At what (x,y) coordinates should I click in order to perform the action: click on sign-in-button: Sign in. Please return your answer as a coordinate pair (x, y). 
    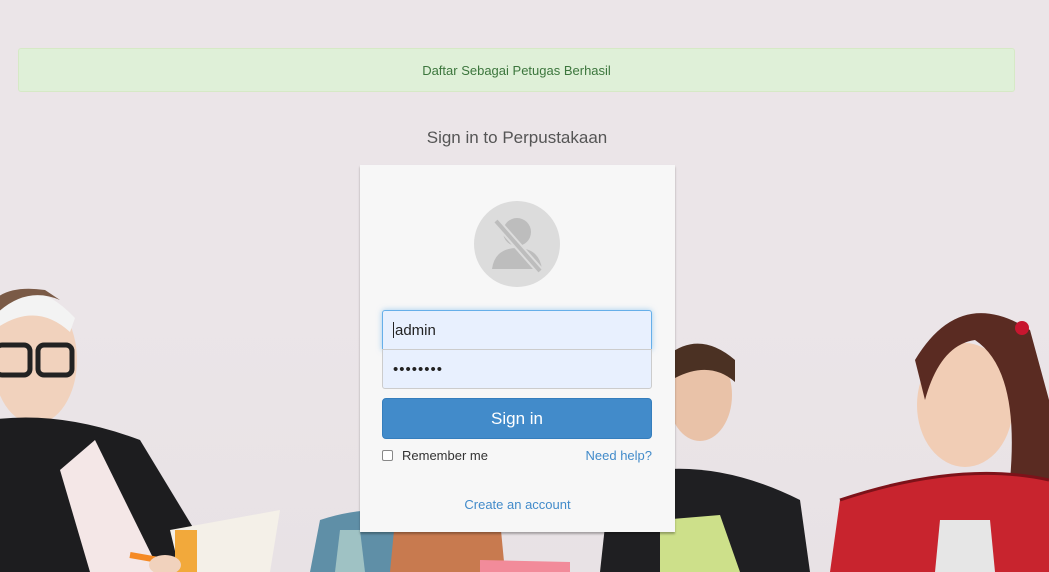
    Looking at the image, I should click on (517, 418).